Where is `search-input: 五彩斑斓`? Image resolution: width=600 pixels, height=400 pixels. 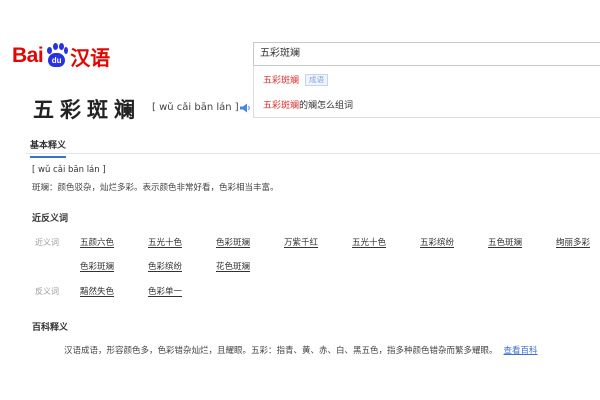 search-input: 五彩斑斓 is located at coordinates (426, 54).